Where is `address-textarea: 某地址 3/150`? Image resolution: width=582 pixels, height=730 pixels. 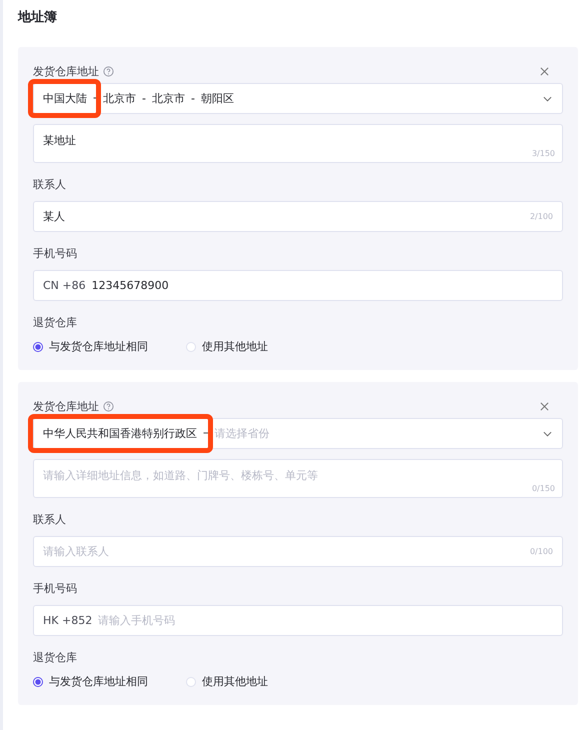
address-textarea: 某地址 3/150 is located at coordinates (298, 143).